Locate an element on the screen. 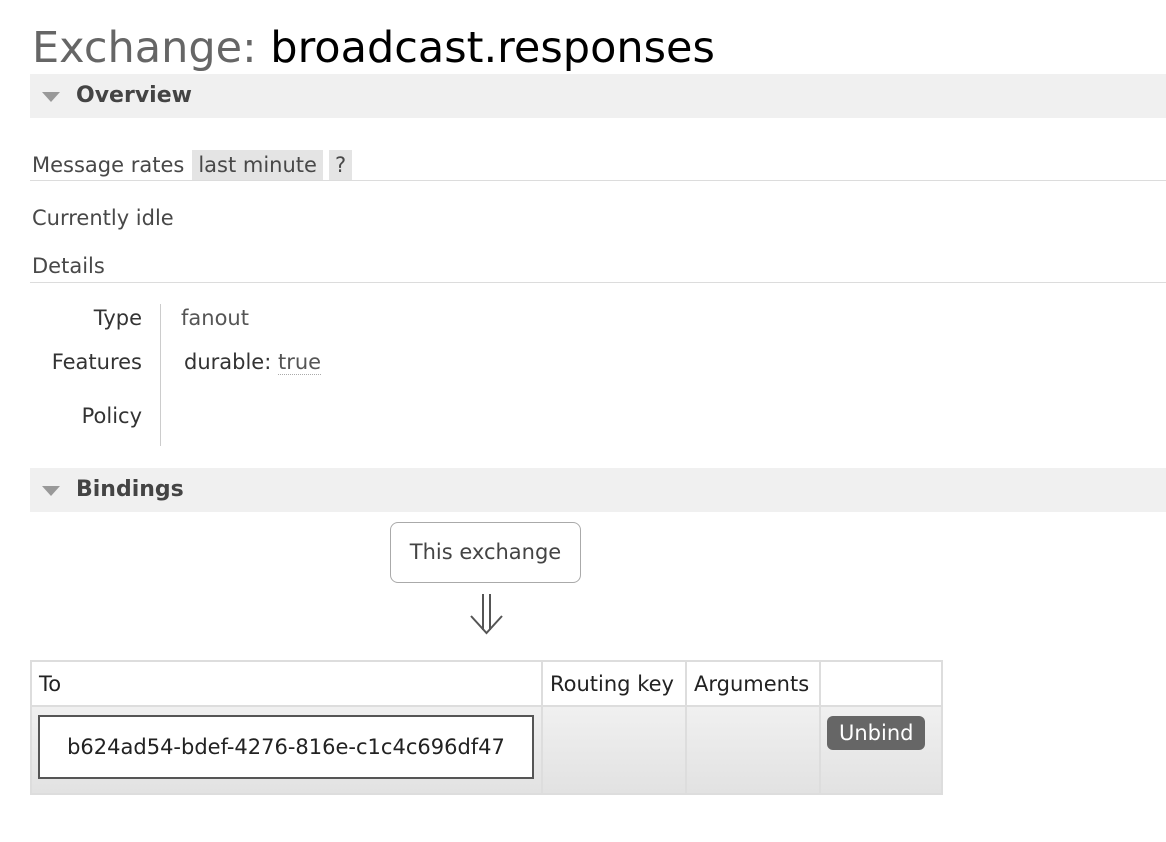 Image resolution: width=1166 pixels, height=842 pixels. details-policy-key: Policy is located at coordinates (111, 416).